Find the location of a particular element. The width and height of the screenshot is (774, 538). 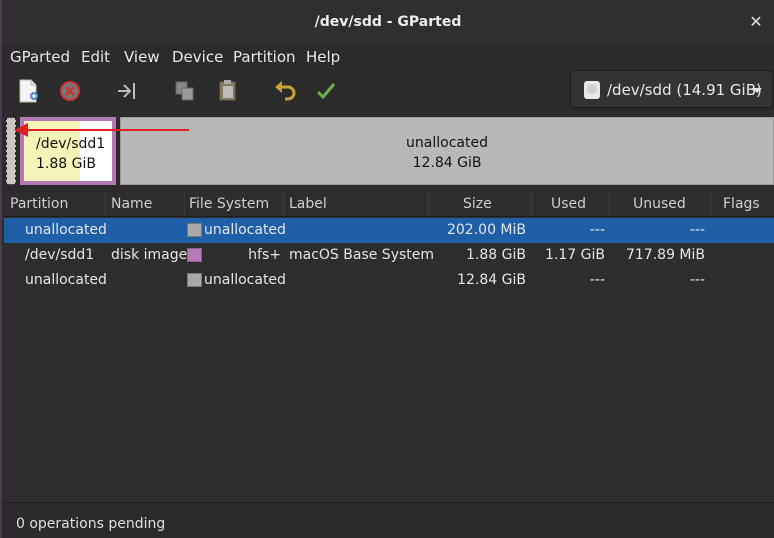

cell-label: macOS Base System is located at coordinates (362, 255).